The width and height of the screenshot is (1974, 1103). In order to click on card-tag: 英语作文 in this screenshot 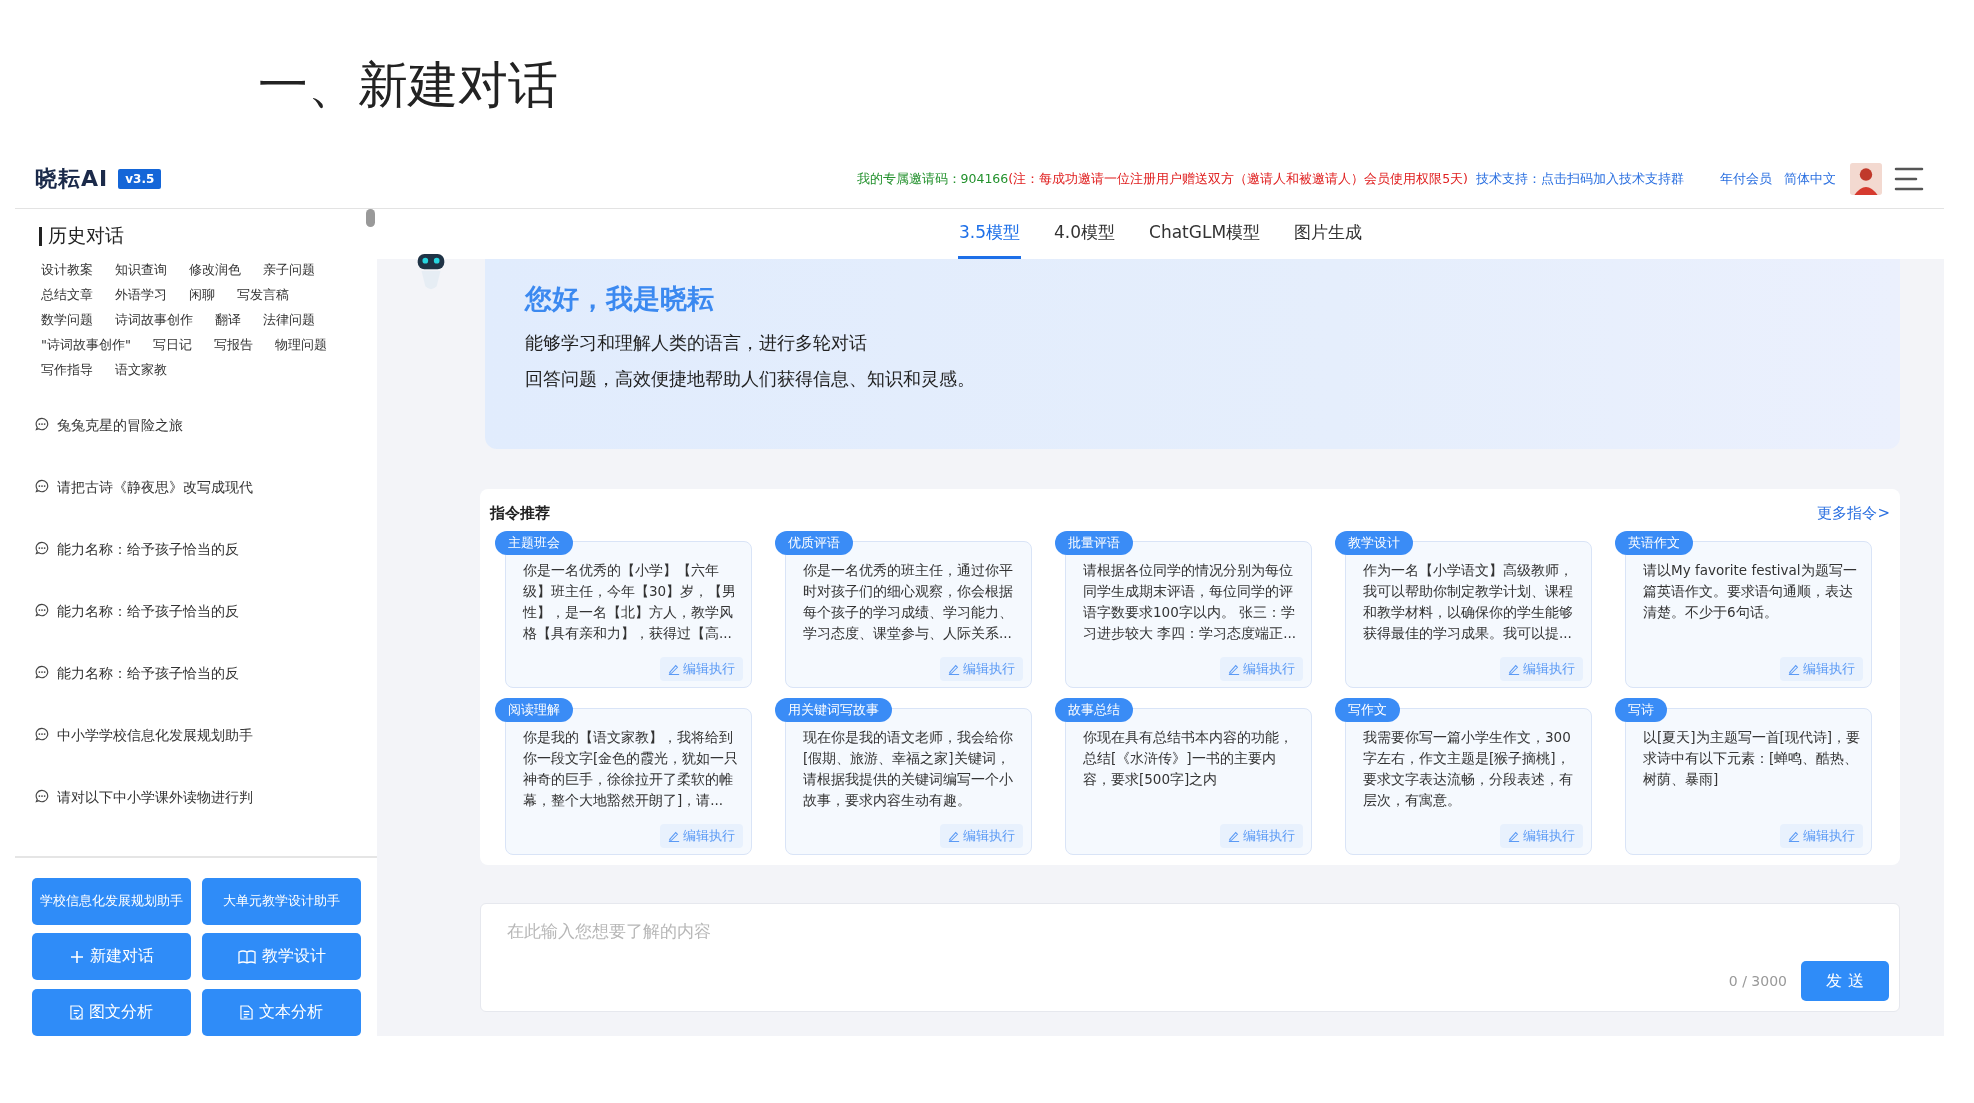, I will do `click(1654, 543)`.